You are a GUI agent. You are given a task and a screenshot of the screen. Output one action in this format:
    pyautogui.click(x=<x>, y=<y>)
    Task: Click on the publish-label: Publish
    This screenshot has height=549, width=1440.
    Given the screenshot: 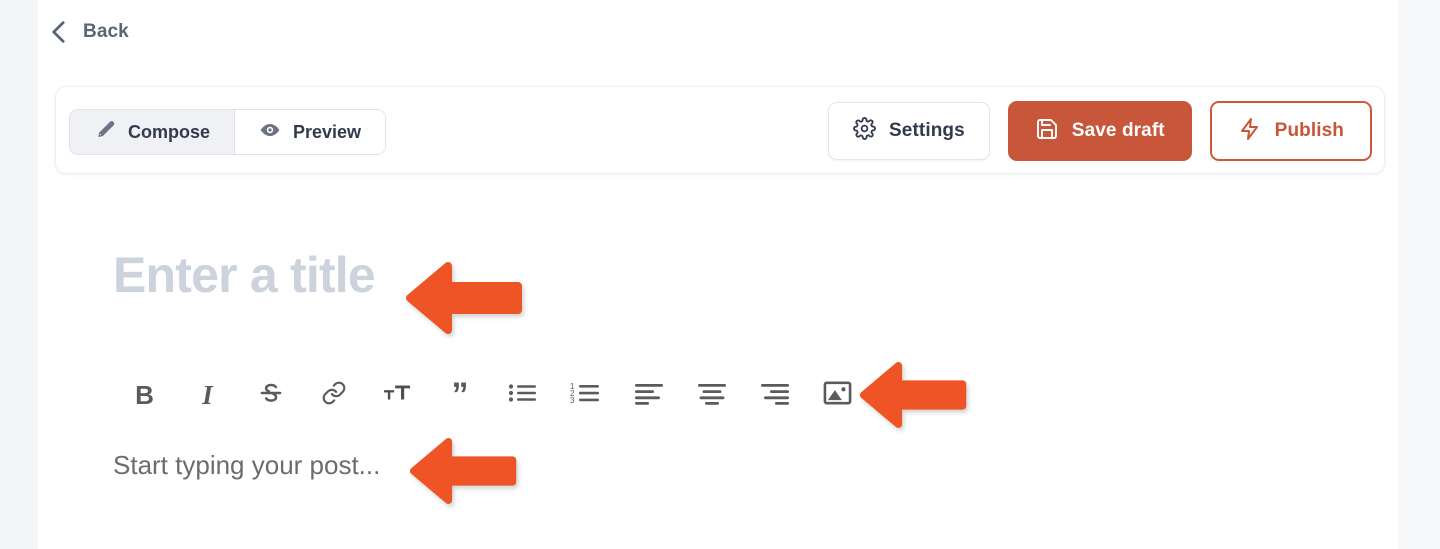 What is the action you would take?
    pyautogui.click(x=1309, y=130)
    